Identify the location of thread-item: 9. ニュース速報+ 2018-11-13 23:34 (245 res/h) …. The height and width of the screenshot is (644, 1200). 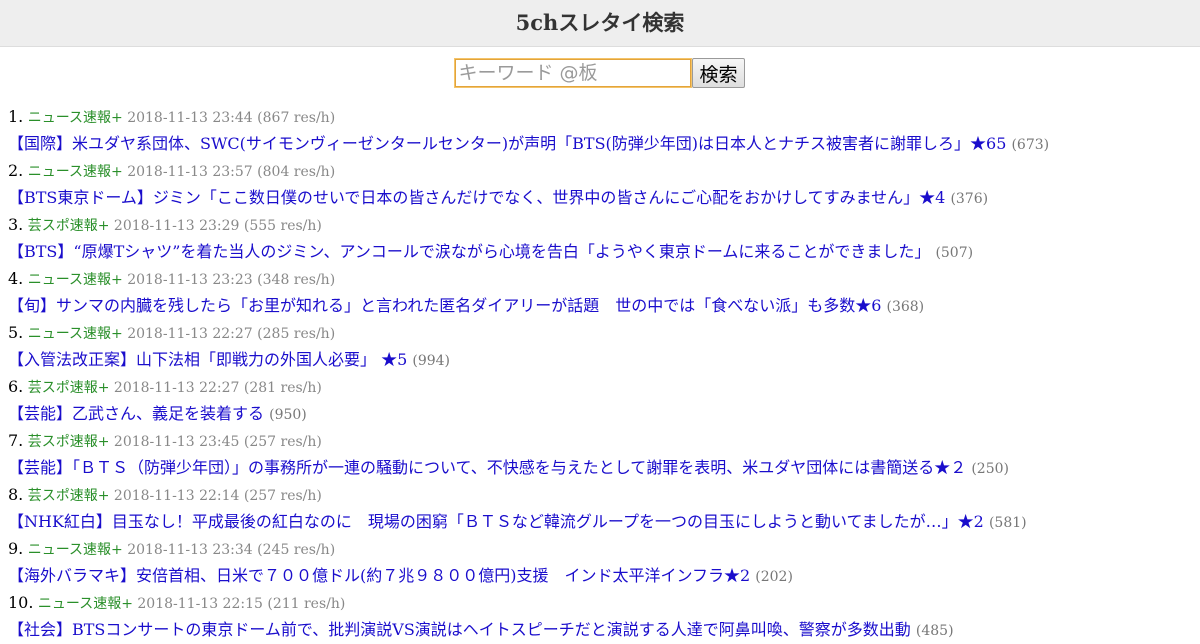
(600, 563).